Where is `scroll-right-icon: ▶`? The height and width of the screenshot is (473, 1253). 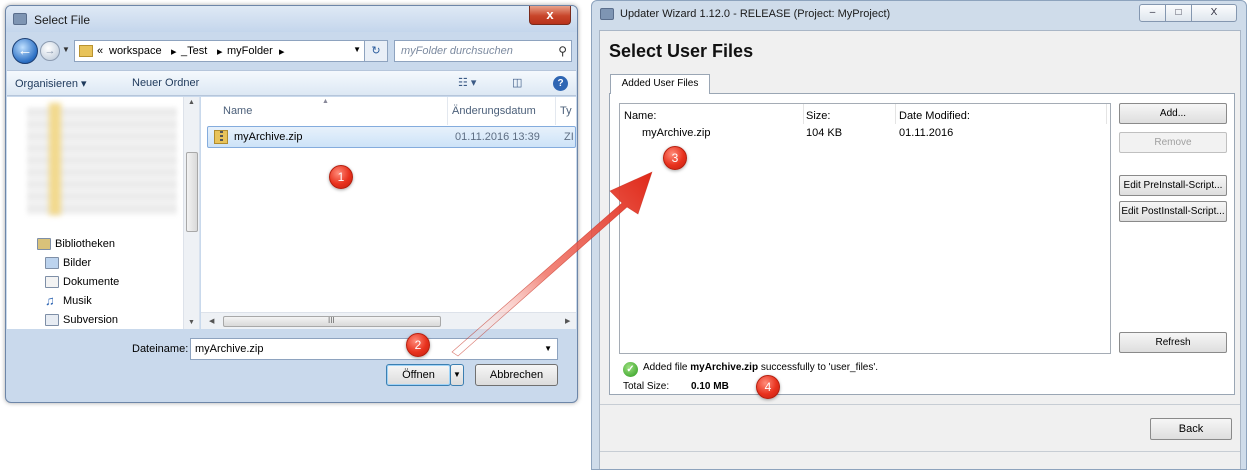 scroll-right-icon: ▶ is located at coordinates (567, 321).